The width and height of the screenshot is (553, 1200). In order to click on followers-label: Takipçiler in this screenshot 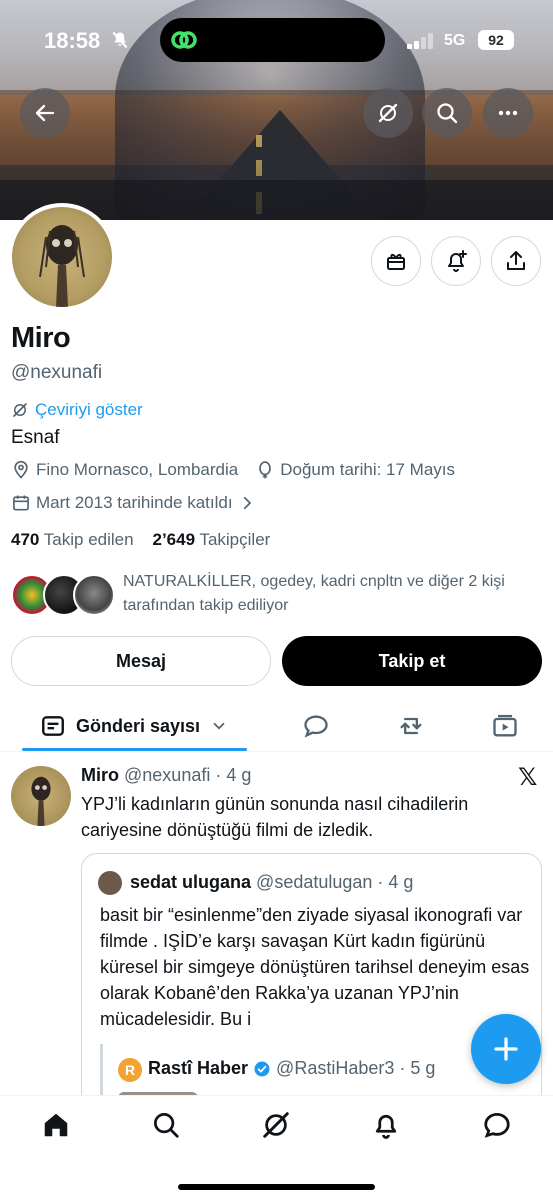, I will do `click(235, 539)`.